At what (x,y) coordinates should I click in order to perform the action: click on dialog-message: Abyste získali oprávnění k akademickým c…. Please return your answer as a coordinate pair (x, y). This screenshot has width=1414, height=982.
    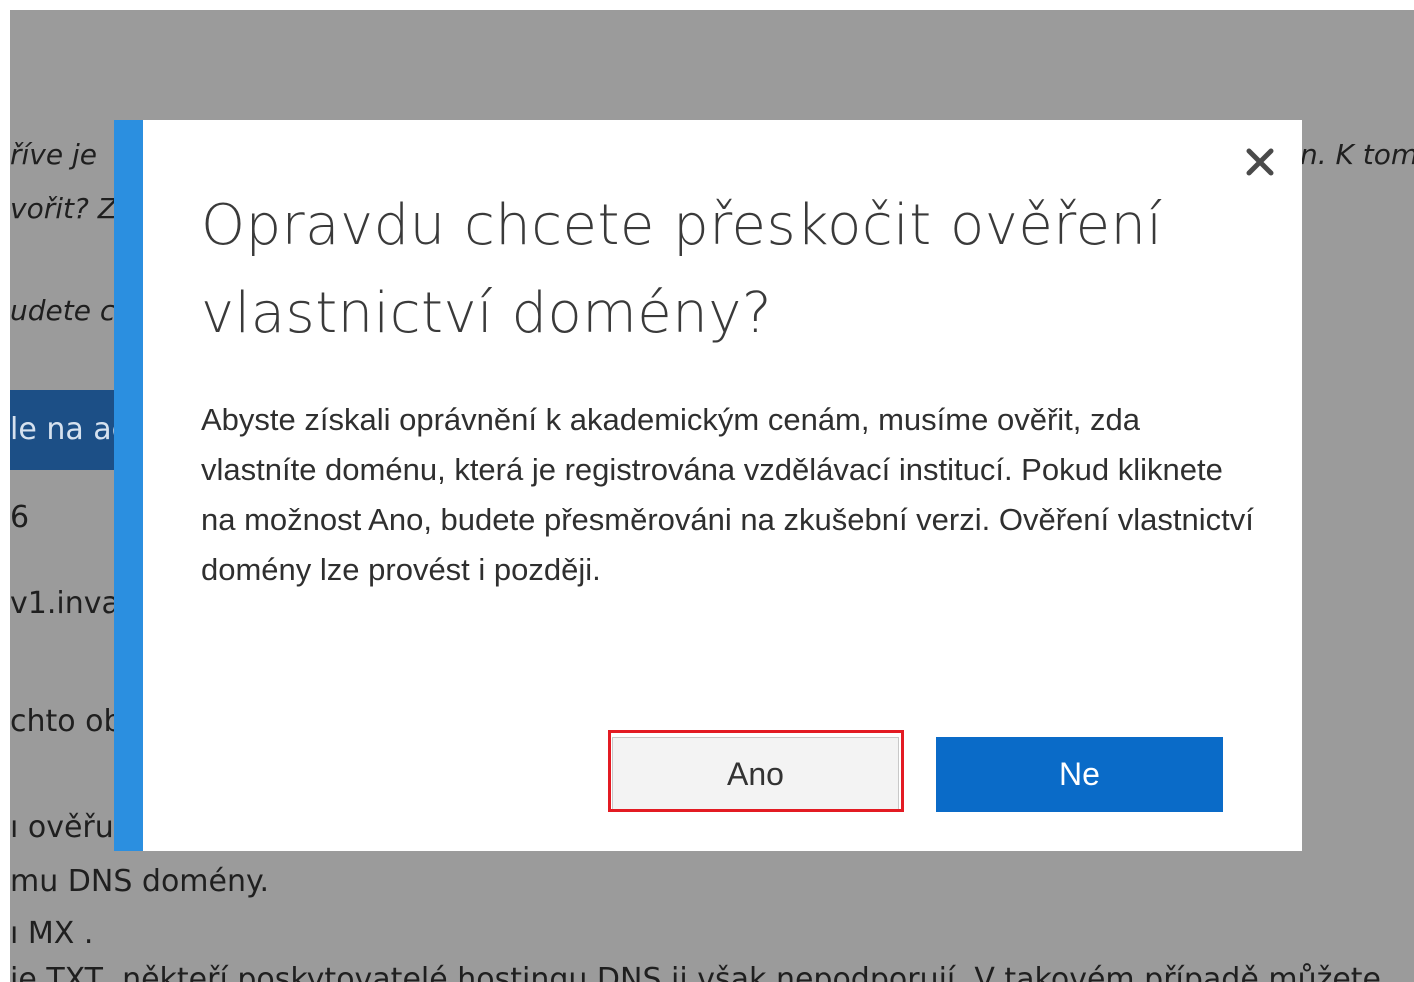
    Looking at the image, I should click on (727, 494).